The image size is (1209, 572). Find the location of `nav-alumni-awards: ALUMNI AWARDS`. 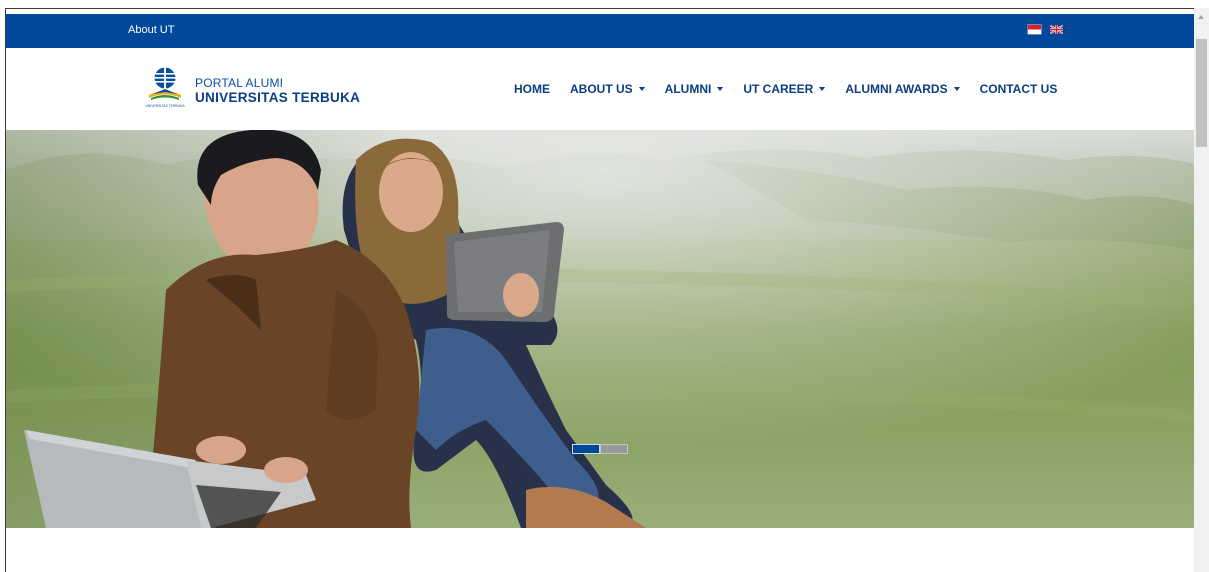

nav-alumni-awards: ALUMNI AWARDS is located at coordinates (902, 89).